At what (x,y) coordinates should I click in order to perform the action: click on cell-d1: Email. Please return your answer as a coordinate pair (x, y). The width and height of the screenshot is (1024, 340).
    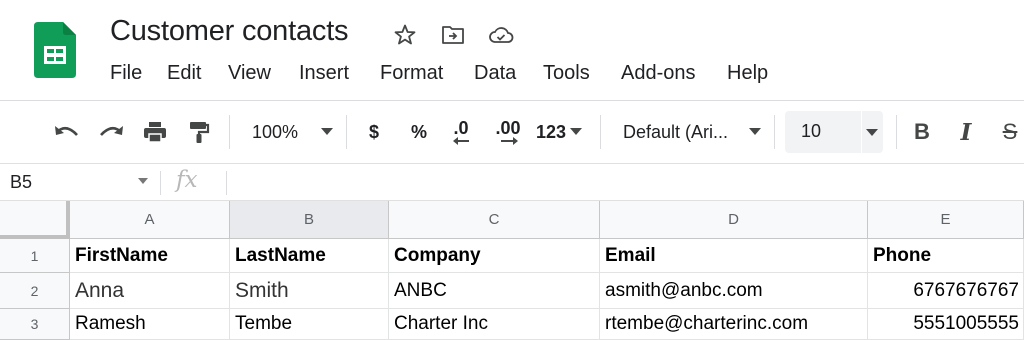
    Looking at the image, I should click on (734, 256).